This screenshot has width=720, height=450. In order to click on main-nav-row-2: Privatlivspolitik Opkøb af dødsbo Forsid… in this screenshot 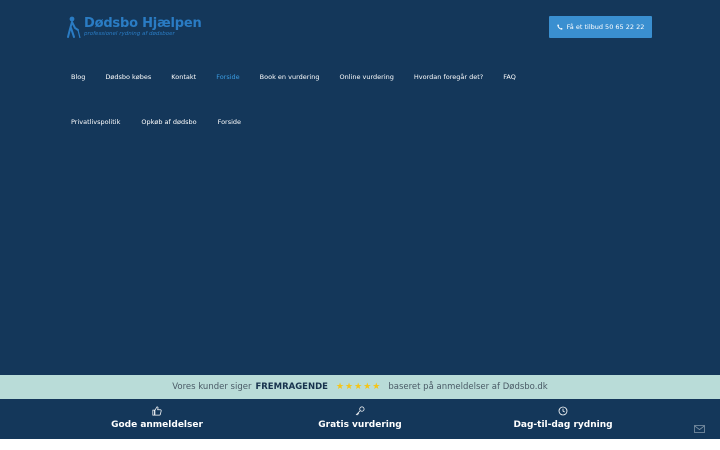, I will do `click(156, 122)`.